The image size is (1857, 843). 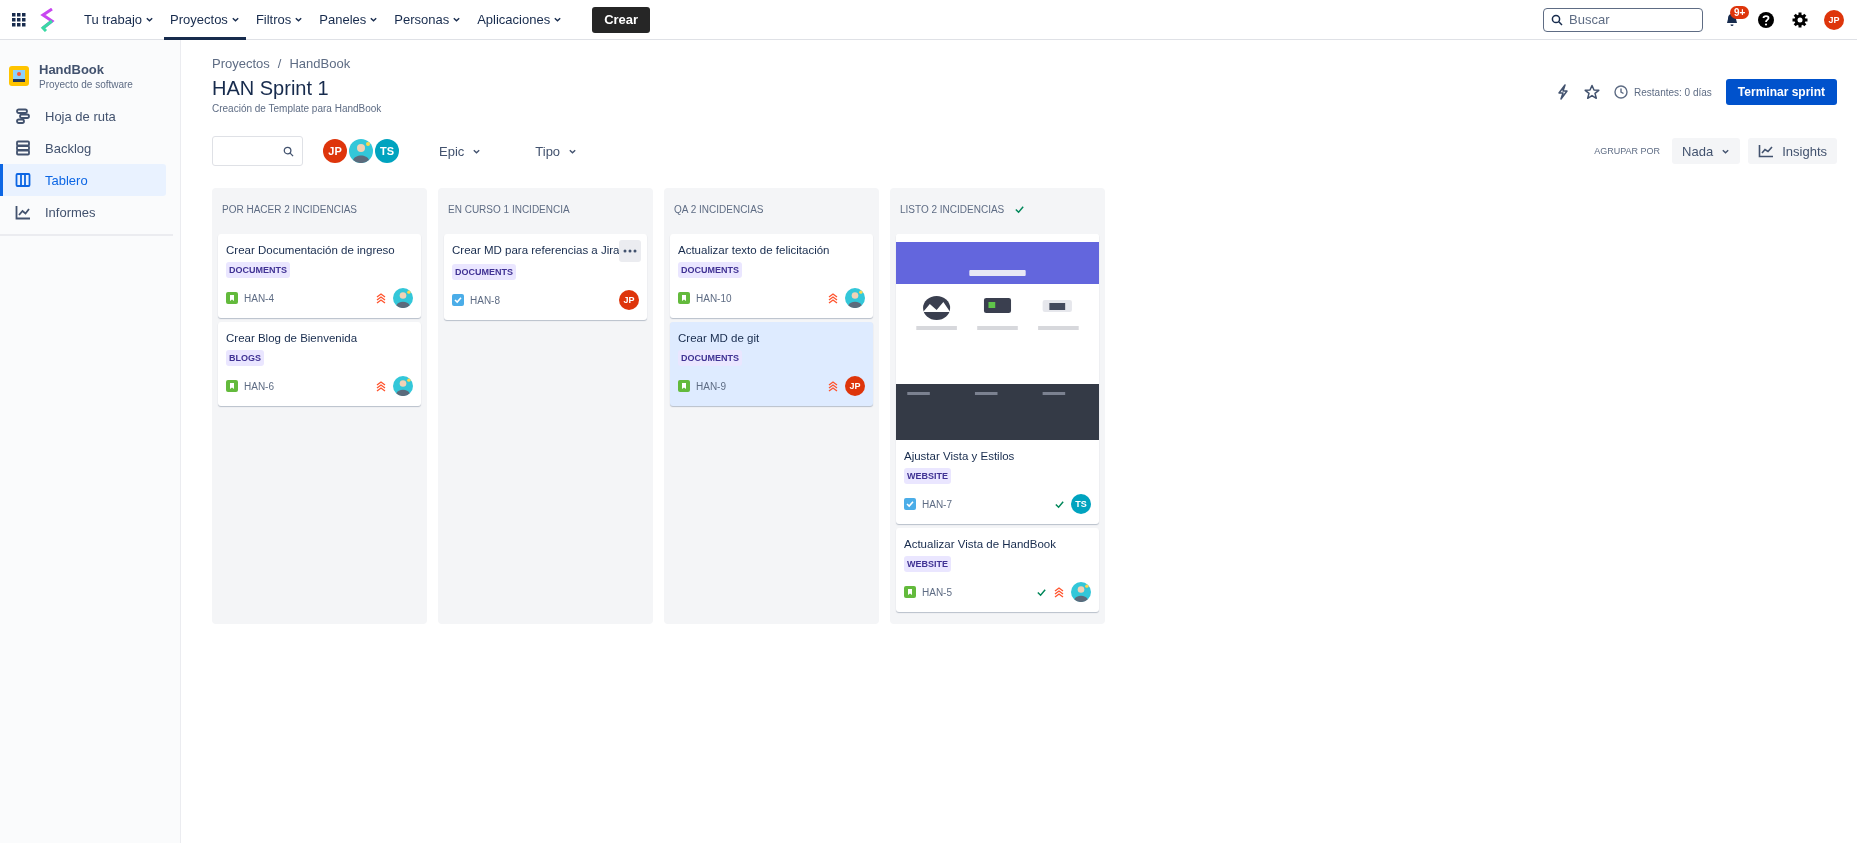 I want to click on more-icon, so click(x=630, y=251).